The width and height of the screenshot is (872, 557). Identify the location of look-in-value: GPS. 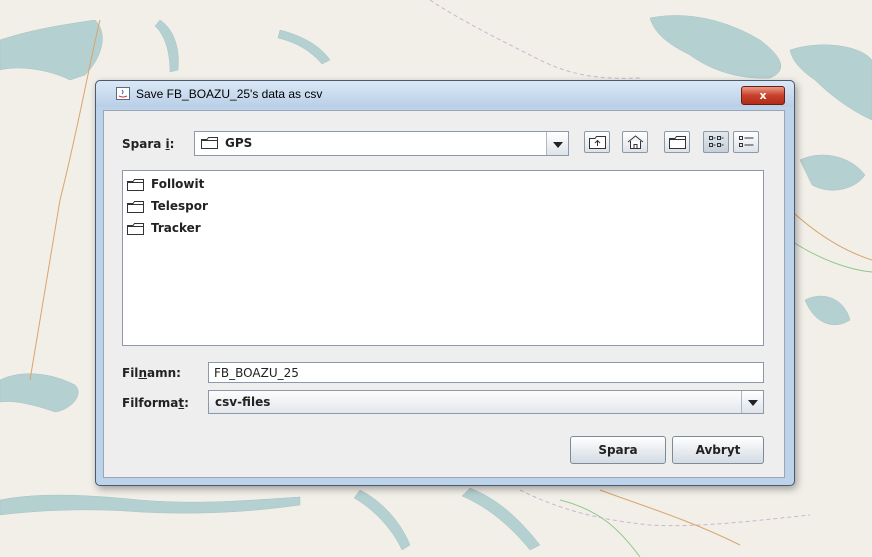
(239, 143).